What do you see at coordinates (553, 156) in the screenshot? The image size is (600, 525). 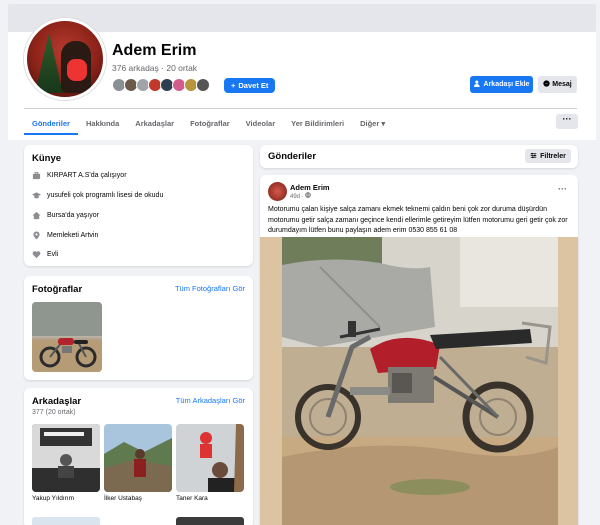 I see `filters-label: Filtreler` at bounding box center [553, 156].